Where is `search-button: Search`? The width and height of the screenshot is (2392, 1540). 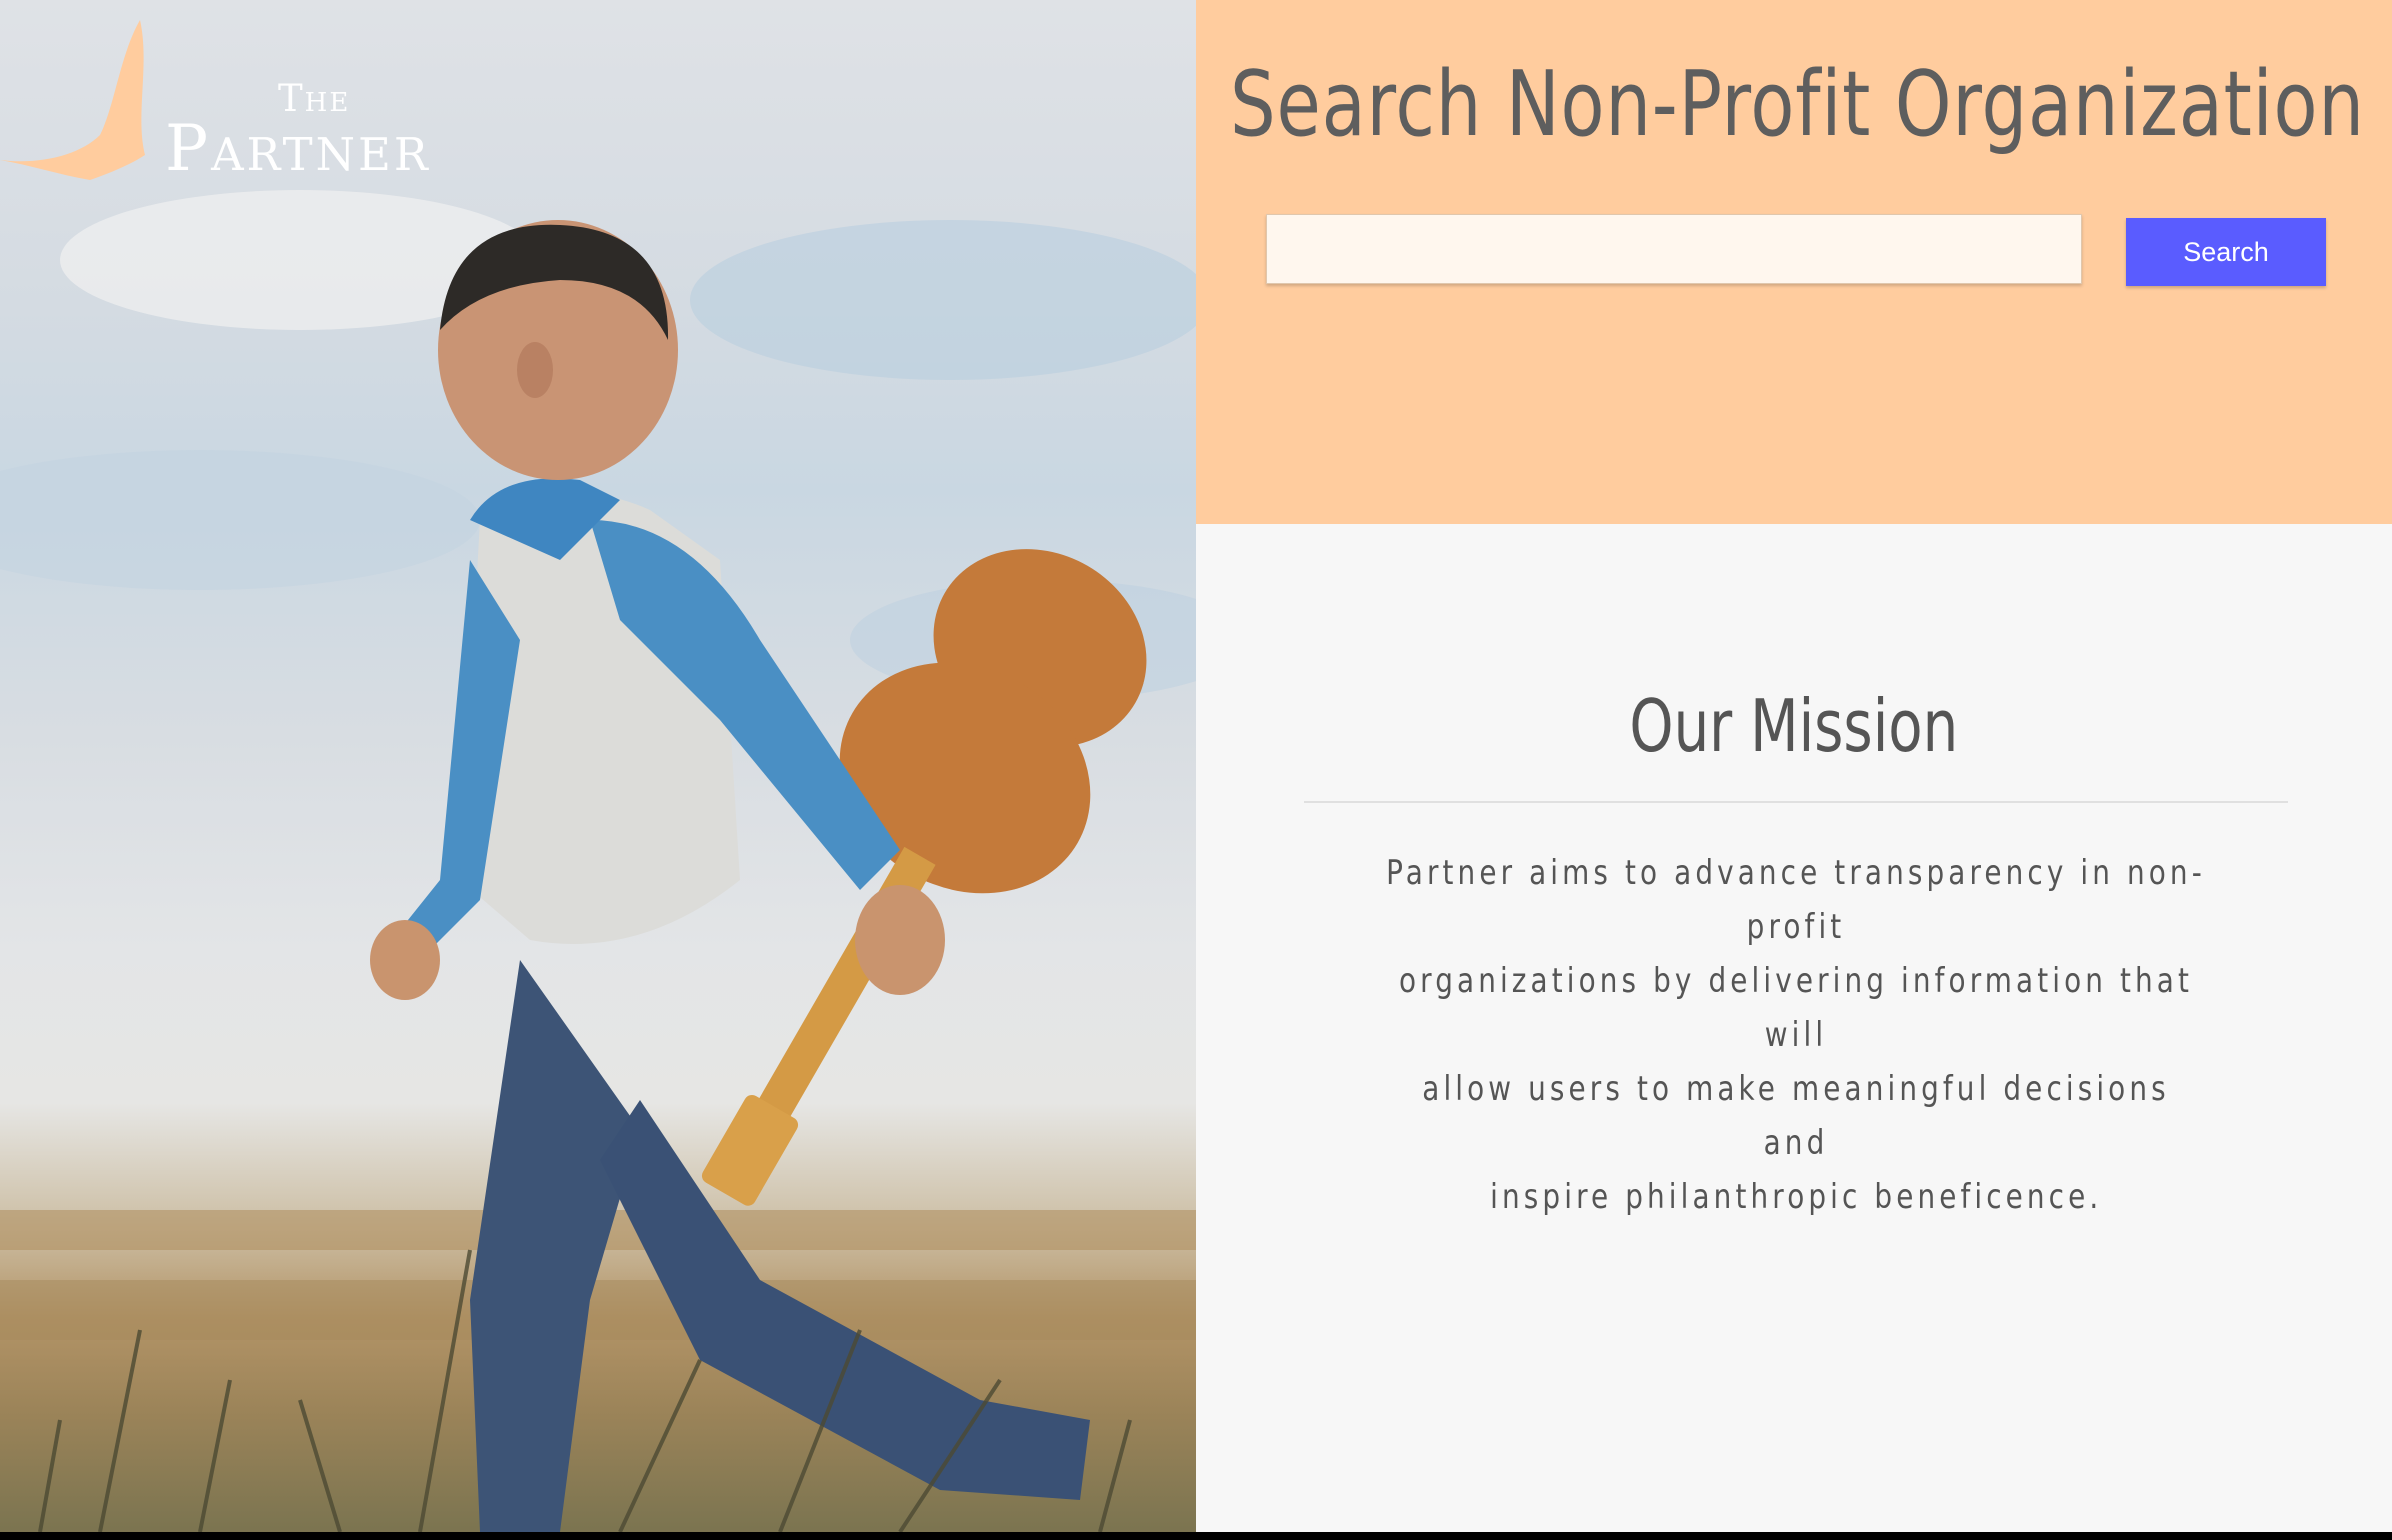
search-button: Search is located at coordinates (2226, 252).